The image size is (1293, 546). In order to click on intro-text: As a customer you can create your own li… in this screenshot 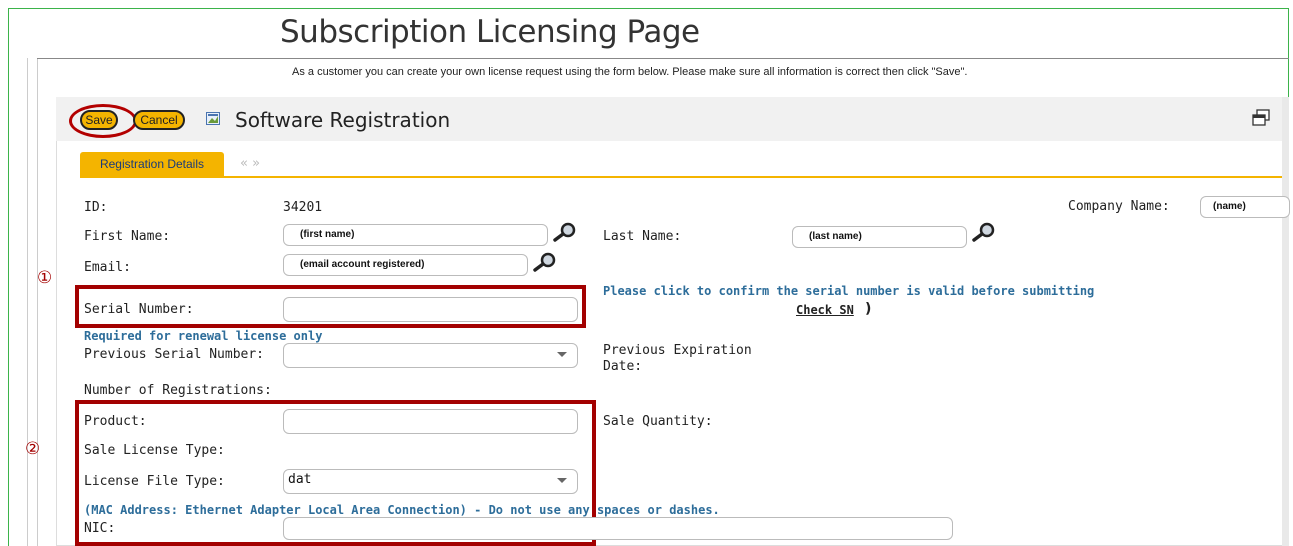, I will do `click(630, 72)`.